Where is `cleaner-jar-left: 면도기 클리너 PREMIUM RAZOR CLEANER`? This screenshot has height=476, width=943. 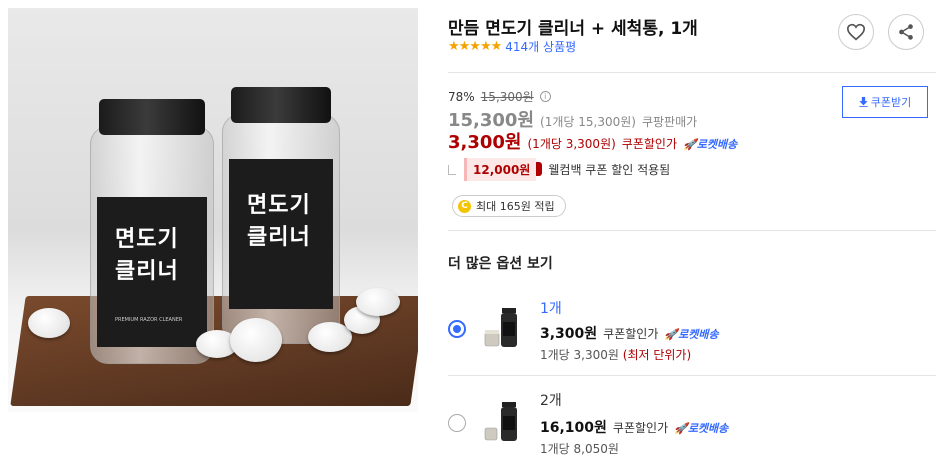 cleaner-jar-left: 면도기 클리너 PREMIUM RAZOR CLEANER is located at coordinates (152, 231).